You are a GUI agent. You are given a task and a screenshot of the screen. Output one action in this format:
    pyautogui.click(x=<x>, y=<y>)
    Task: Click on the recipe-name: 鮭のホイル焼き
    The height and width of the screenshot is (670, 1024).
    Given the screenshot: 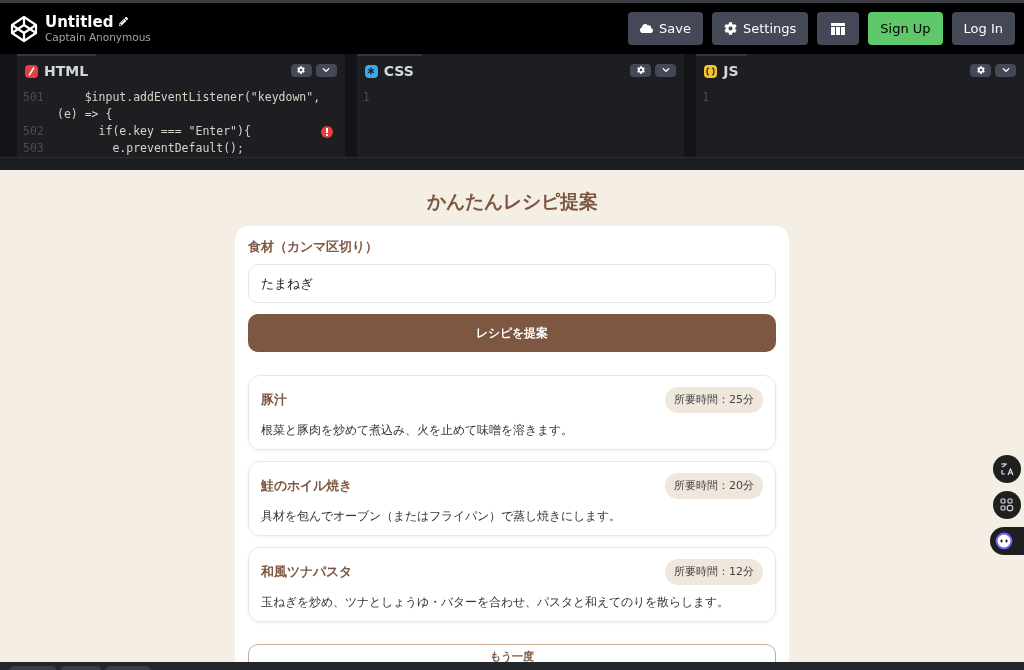 What is the action you would take?
    pyautogui.click(x=306, y=486)
    